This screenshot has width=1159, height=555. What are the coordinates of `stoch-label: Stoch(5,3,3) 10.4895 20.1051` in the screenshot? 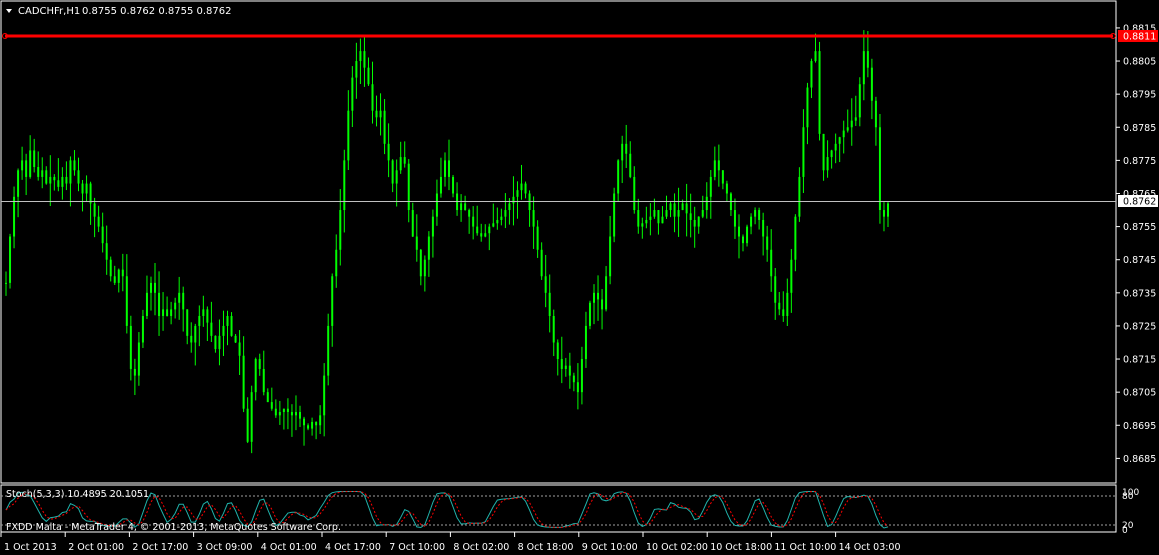 It's located at (77, 494).